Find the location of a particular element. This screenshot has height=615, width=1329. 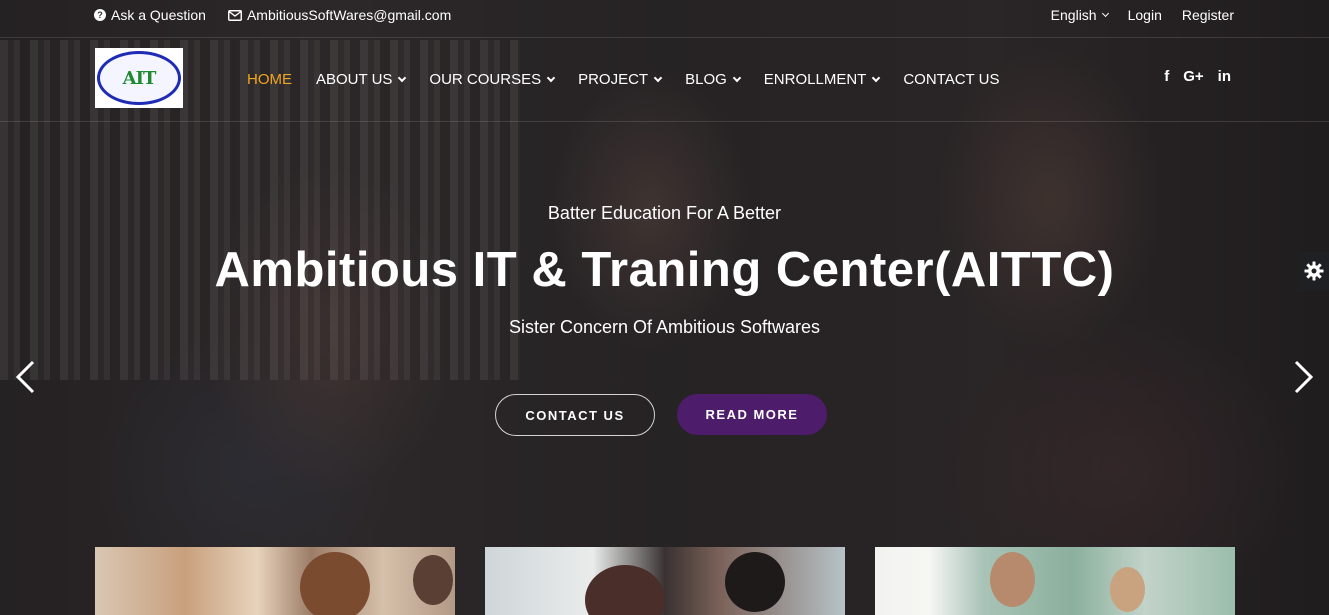

nav-label: CONTACT US is located at coordinates (951, 79).